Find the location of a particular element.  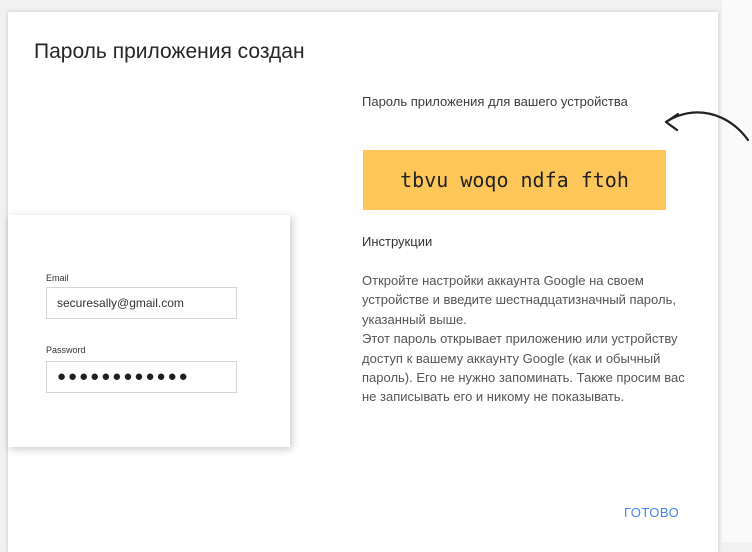

email-label: Email is located at coordinates (57, 278).